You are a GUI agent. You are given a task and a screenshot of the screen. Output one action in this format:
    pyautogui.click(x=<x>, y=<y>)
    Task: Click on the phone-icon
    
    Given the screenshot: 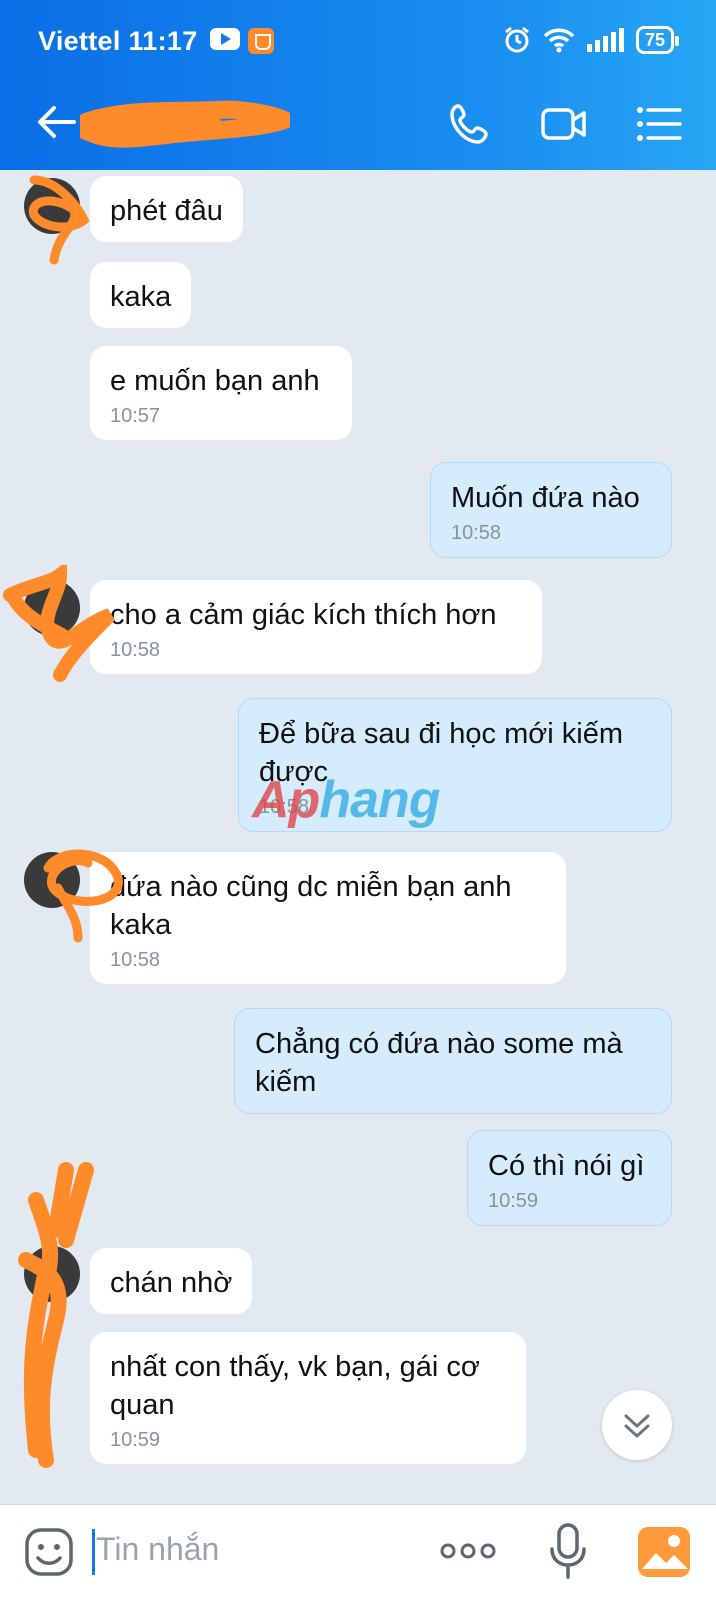 What is the action you would take?
    pyautogui.click(x=470, y=124)
    